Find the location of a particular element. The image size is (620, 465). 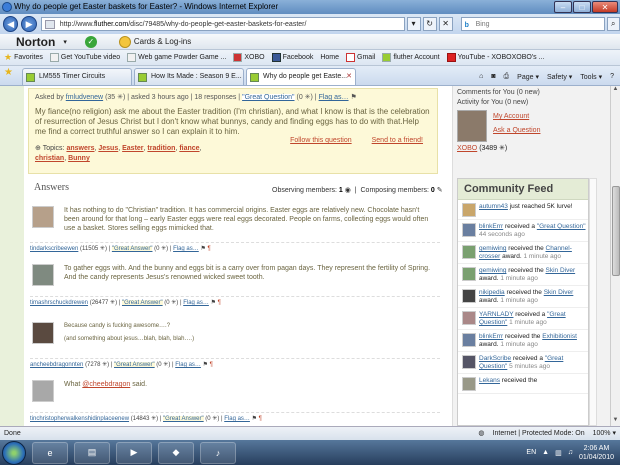

back-button: ◀ is located at coordinates (11, 24).